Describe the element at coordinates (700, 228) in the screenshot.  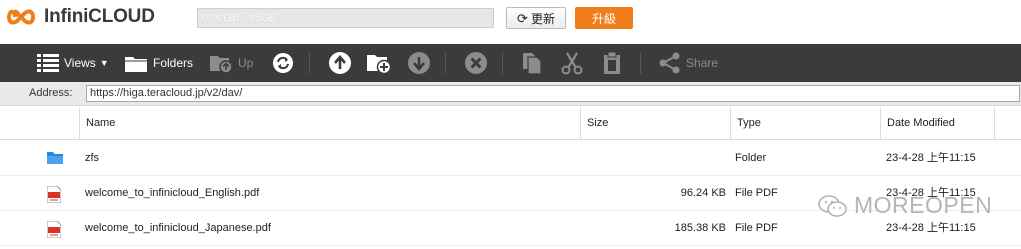
I see `file-size: 185.38 KB` at that location.